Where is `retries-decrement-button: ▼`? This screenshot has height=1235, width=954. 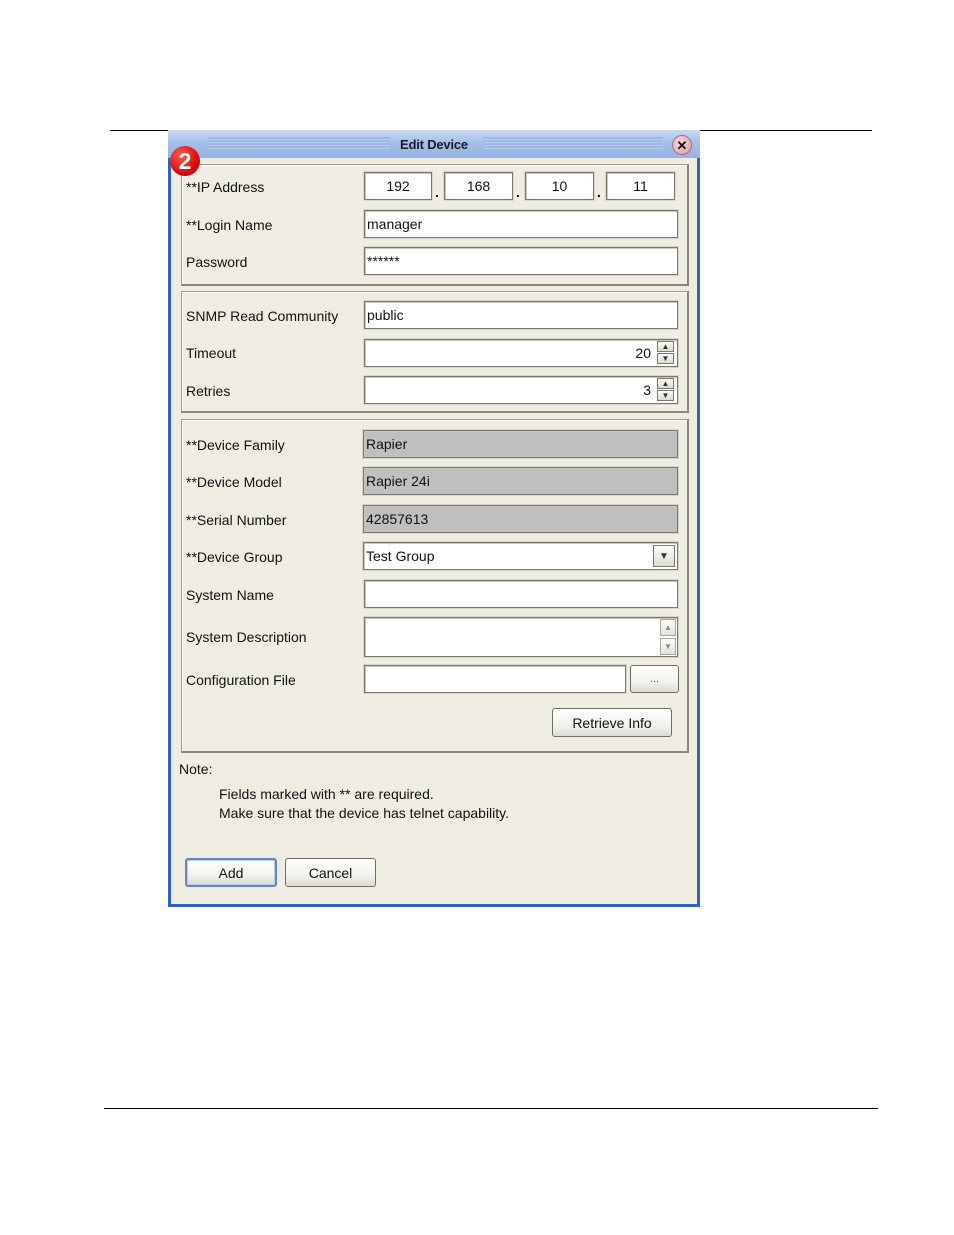
retries-decrement-button: ▼ is located at coordinates (665, 395).